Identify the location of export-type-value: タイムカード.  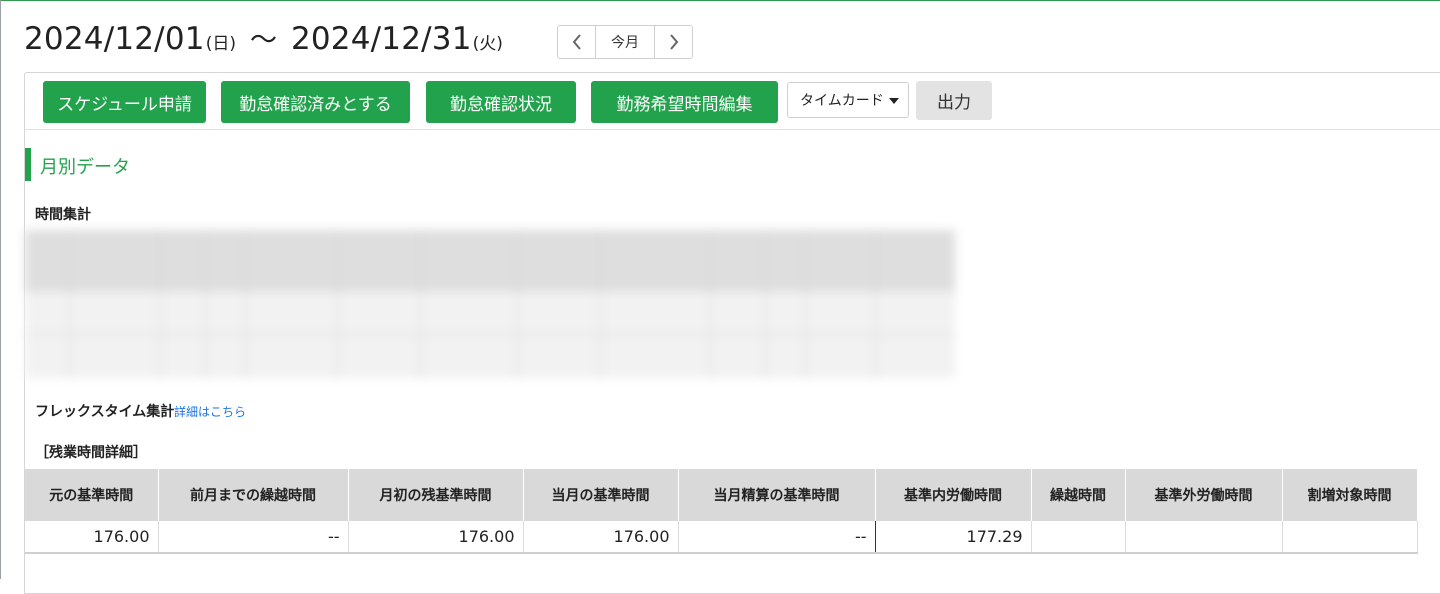
(842, 101).